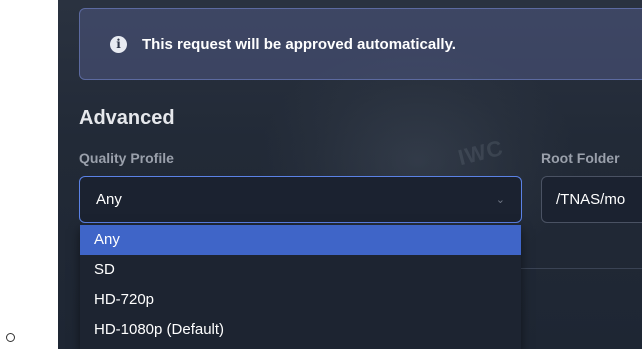  Describe the element at coordinates (500, 200) in the screenshot. I see `chevron-down-icon: ⌄` at that location.